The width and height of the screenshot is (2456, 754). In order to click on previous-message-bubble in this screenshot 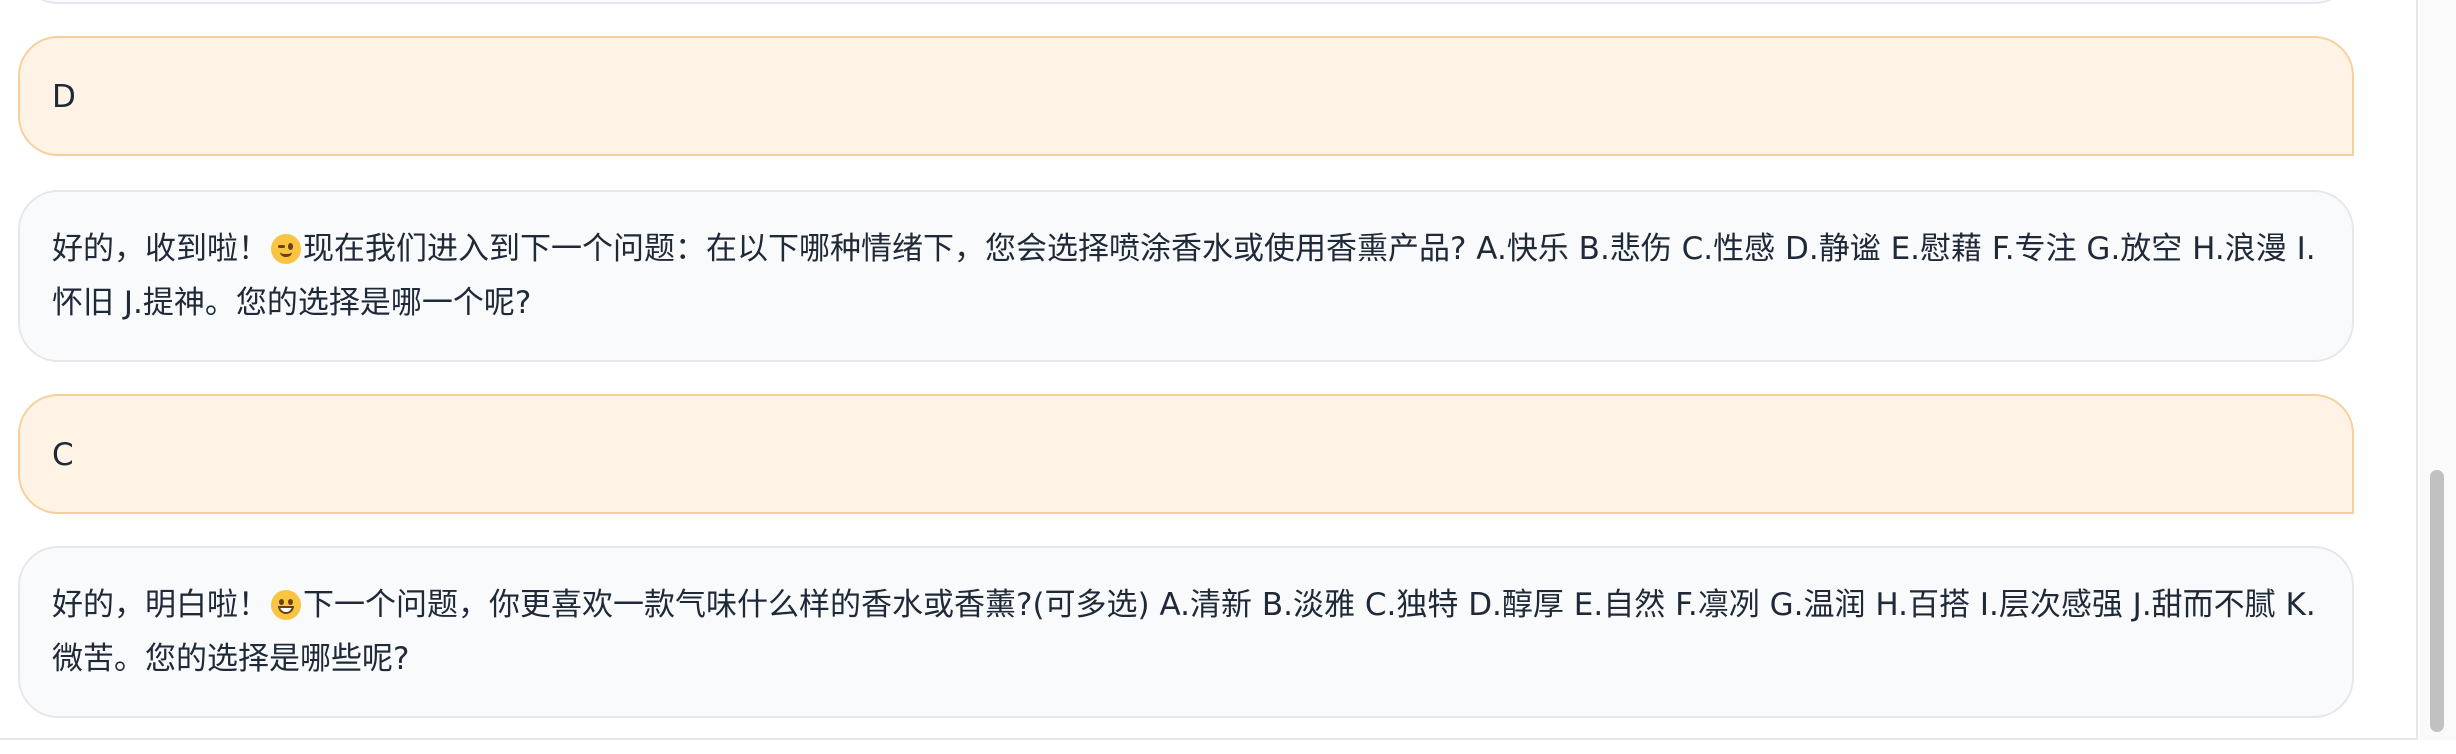, I will do `click(1186, 2)`.